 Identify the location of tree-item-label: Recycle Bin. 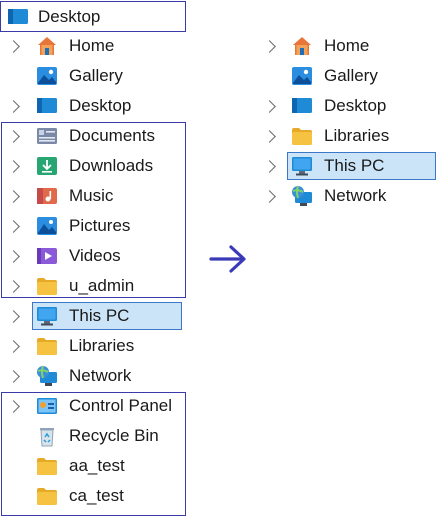
(114, 435).